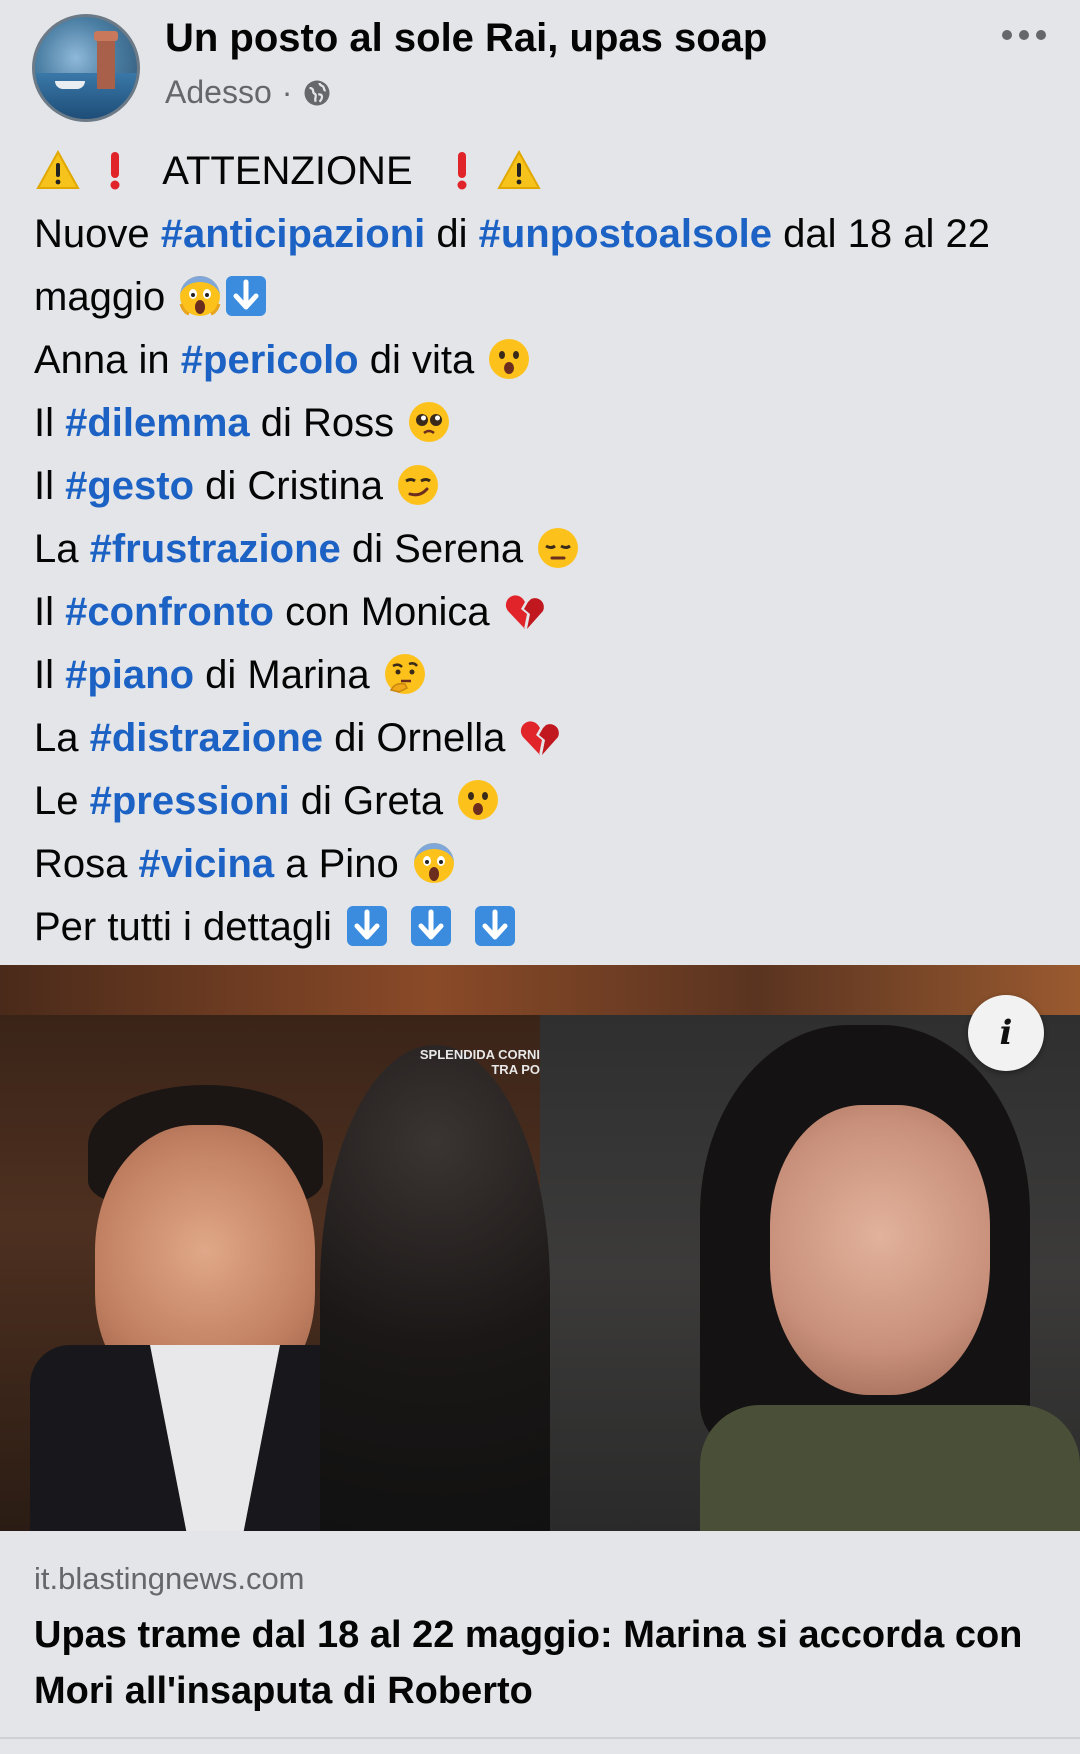 The width and height of the screenshot is (1080, 1754). Describe the element at coordinates (287, 171) in the screenshot. I see `attention-text: ATTENZIONE` at that location.